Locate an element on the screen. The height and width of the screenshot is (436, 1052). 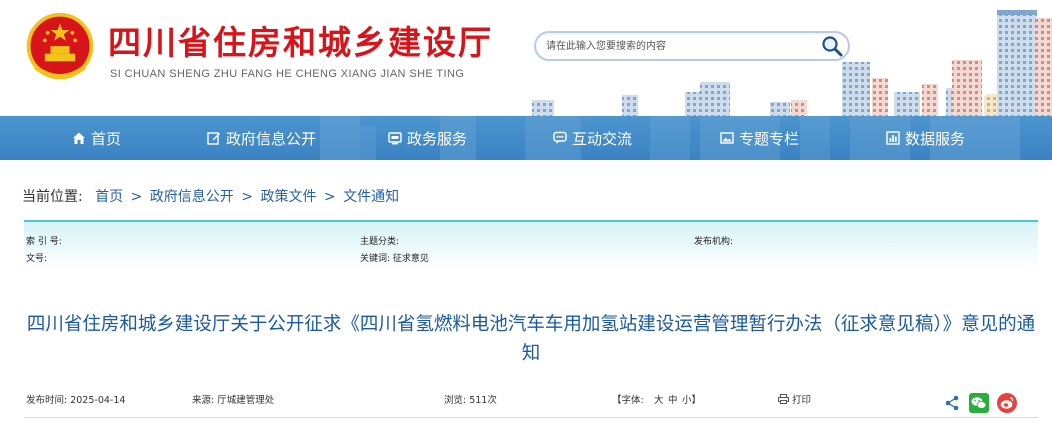
city-skyline-banner is located at coordinates (792, 63).